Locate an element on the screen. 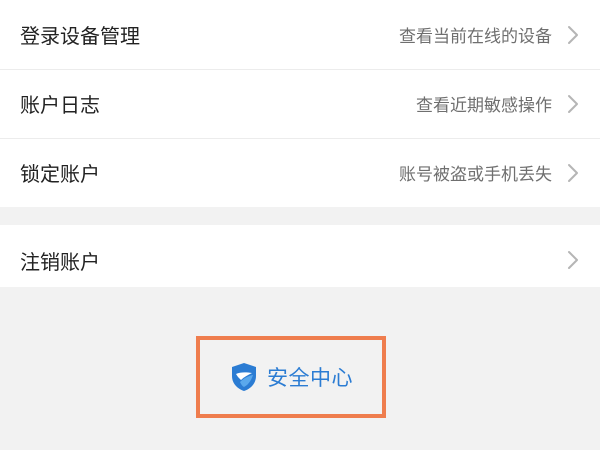 Image resolution: width=600 pixels, height=450 pixels. device-management-desc: 查看当前在线的设备 is located at coordinates (475, 37).